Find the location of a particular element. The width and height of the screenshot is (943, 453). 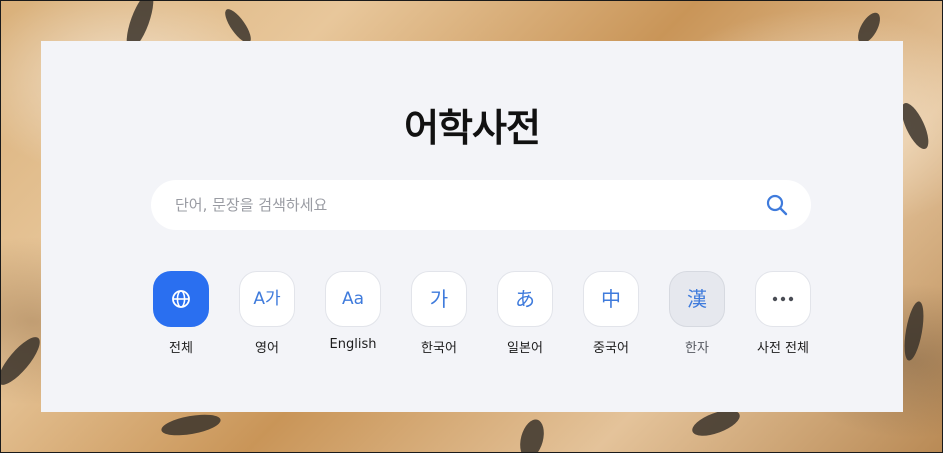

category-english-korean: A가 영어 is located at coordinates (267, 313).